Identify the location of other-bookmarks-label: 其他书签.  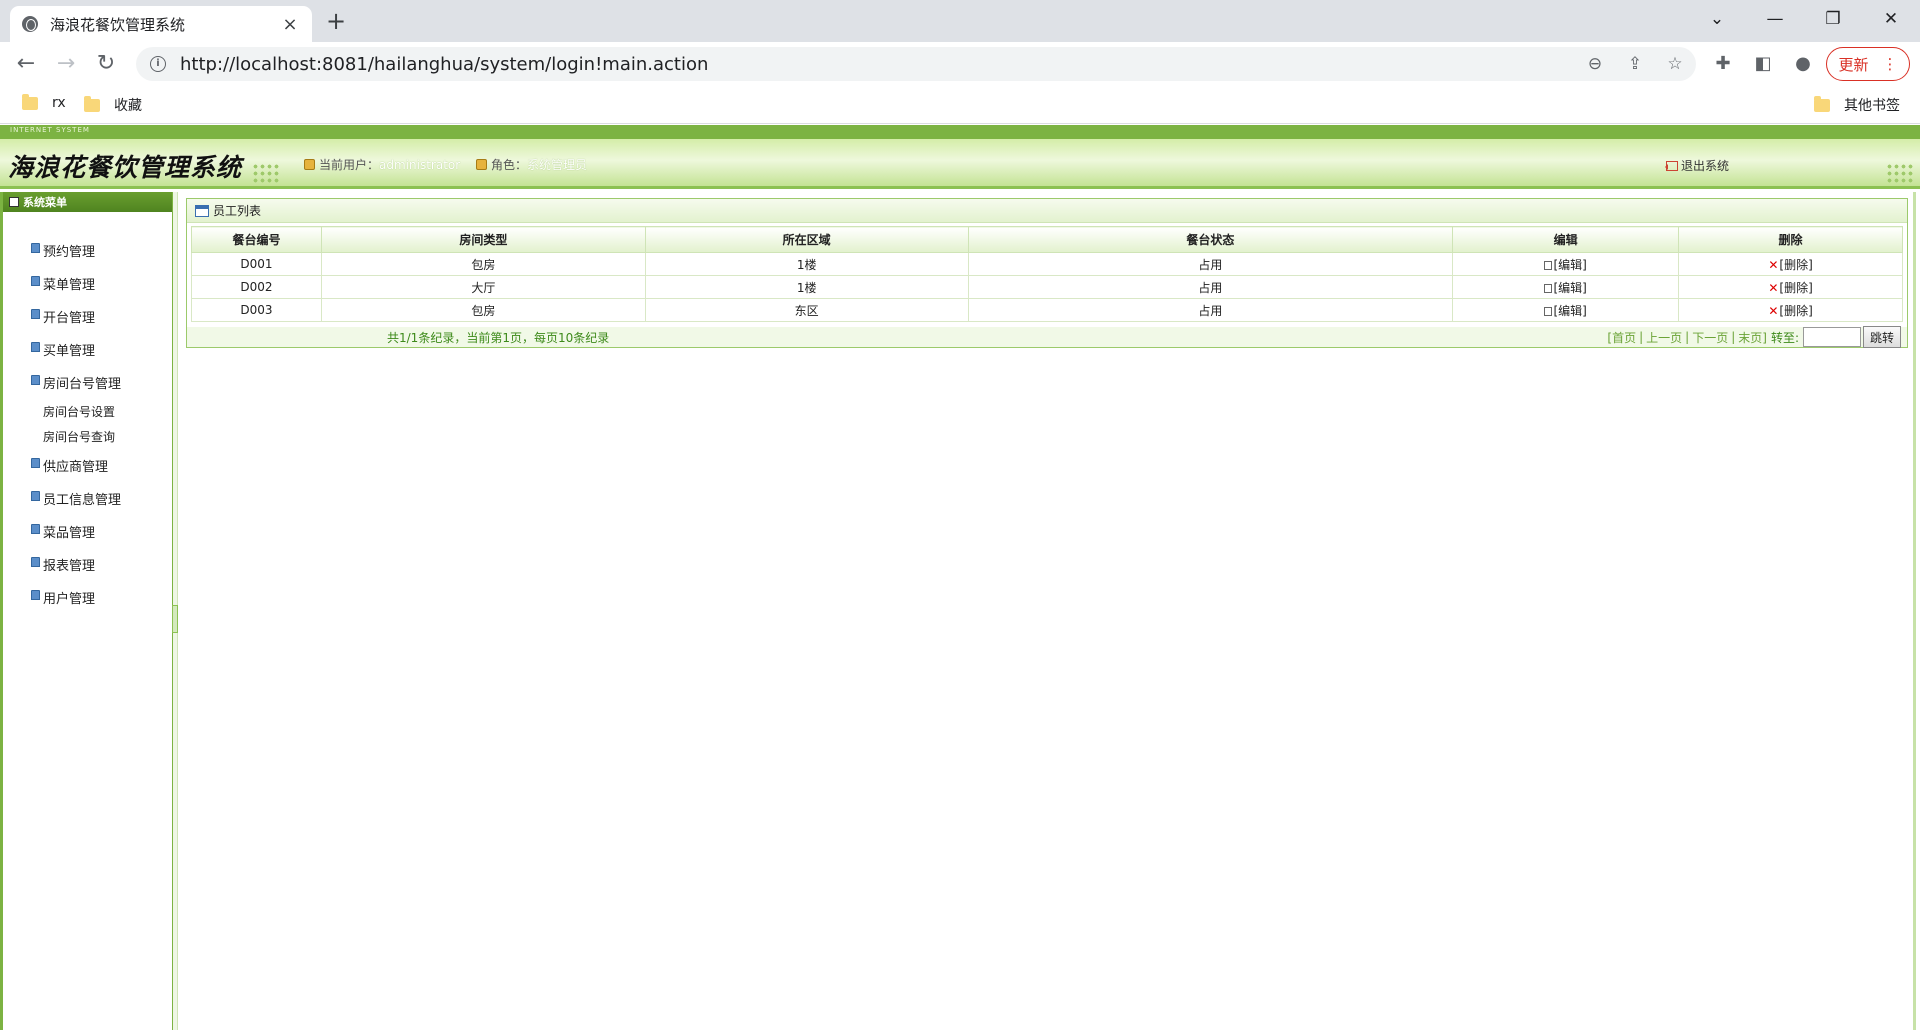
(1872, 106).